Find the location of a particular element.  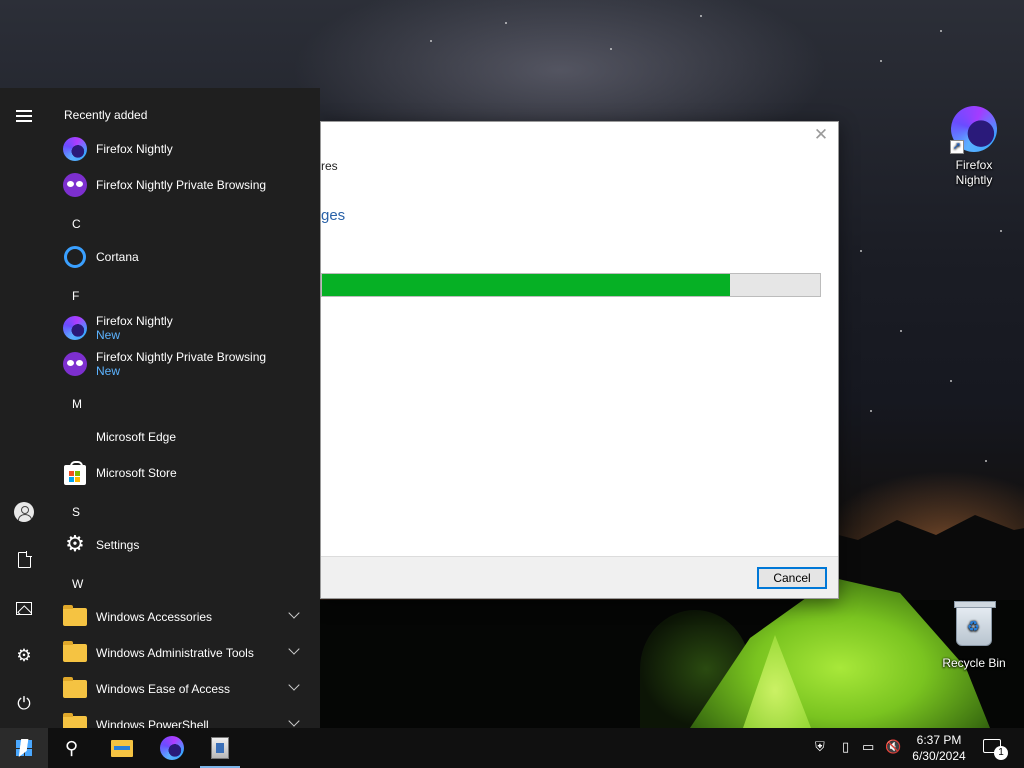

app-item-cortana: Cortana is located at coordinates (187, 257).